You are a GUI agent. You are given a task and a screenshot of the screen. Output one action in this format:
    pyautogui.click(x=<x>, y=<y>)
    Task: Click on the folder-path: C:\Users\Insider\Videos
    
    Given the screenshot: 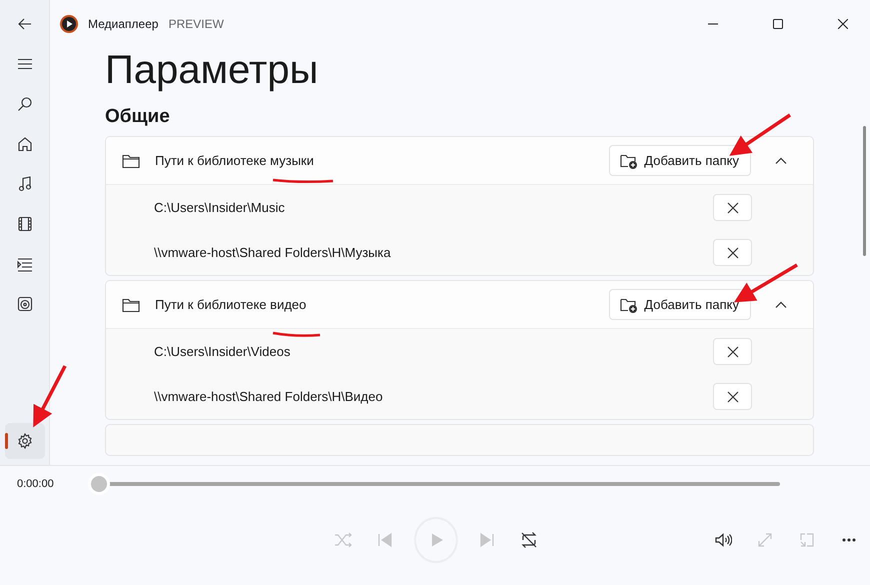 What is the action you would take?
    pyautogui.click(x=223, y=351)
    